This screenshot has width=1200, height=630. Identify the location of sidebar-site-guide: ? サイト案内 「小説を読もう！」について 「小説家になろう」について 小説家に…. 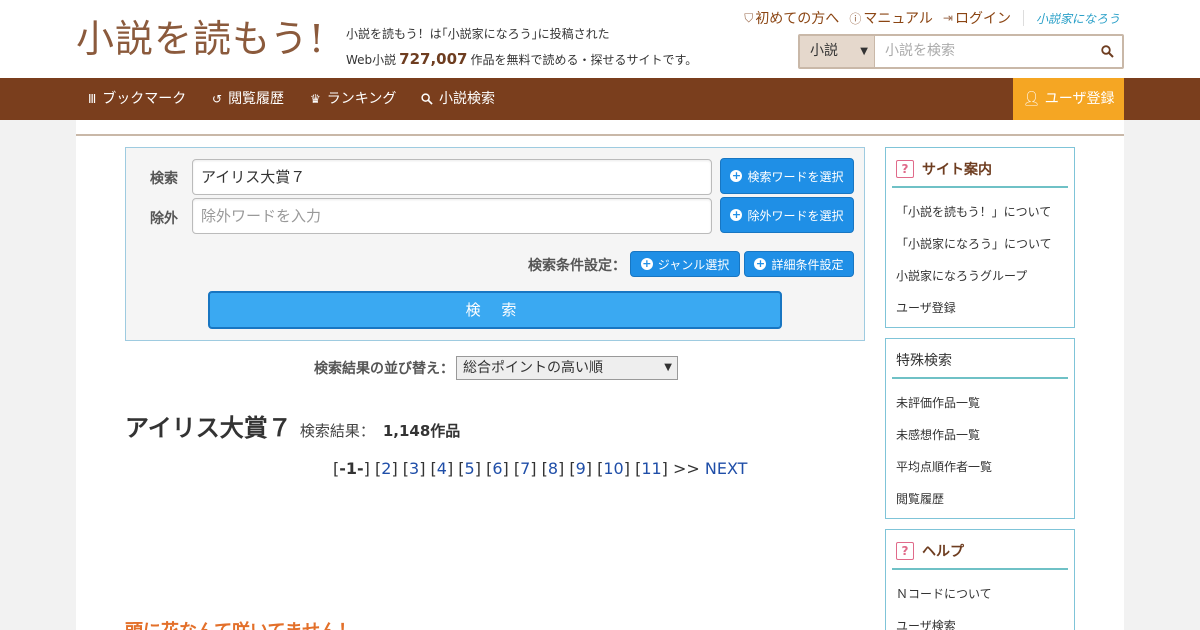
(980, 237).